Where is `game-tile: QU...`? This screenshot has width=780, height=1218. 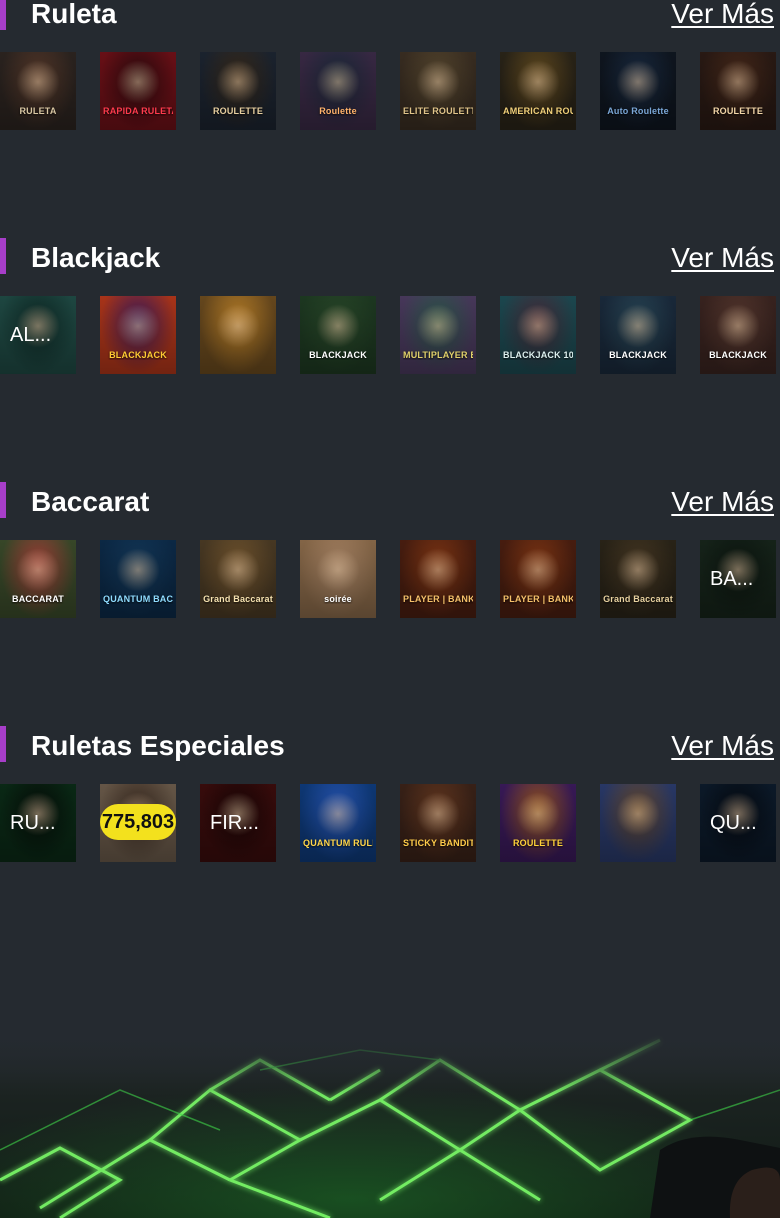 game-tile: QU... is located at coordinates (738, 823).